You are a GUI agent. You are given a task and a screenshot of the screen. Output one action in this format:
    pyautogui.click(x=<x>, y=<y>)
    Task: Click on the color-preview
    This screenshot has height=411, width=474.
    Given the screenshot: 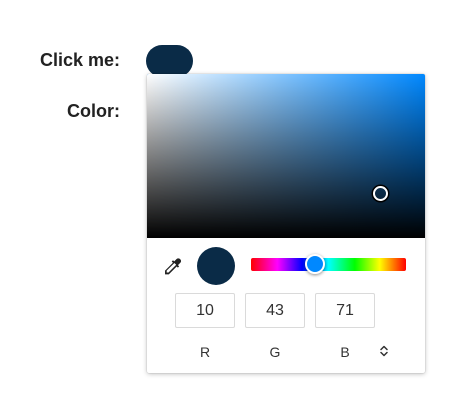 What is the action you would take?
    pyautogui.click(x=216, y=266)
    